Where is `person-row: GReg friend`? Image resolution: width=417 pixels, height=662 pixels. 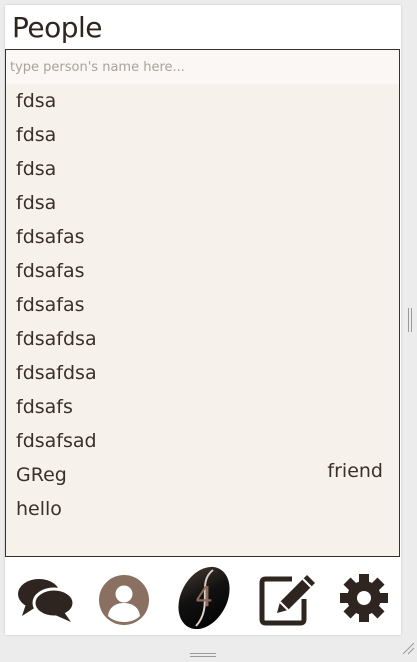 person-row: GReg friend is located at coordinates (202, 475).